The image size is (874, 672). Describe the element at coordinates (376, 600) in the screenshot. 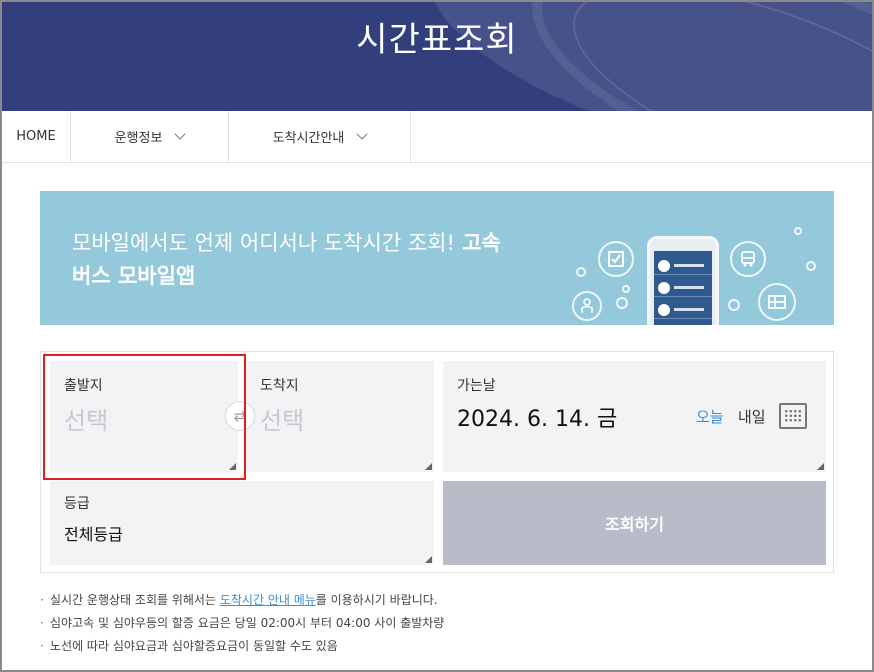

I see `notice-text: 를 이용하시기 바랍니다.` at that location.